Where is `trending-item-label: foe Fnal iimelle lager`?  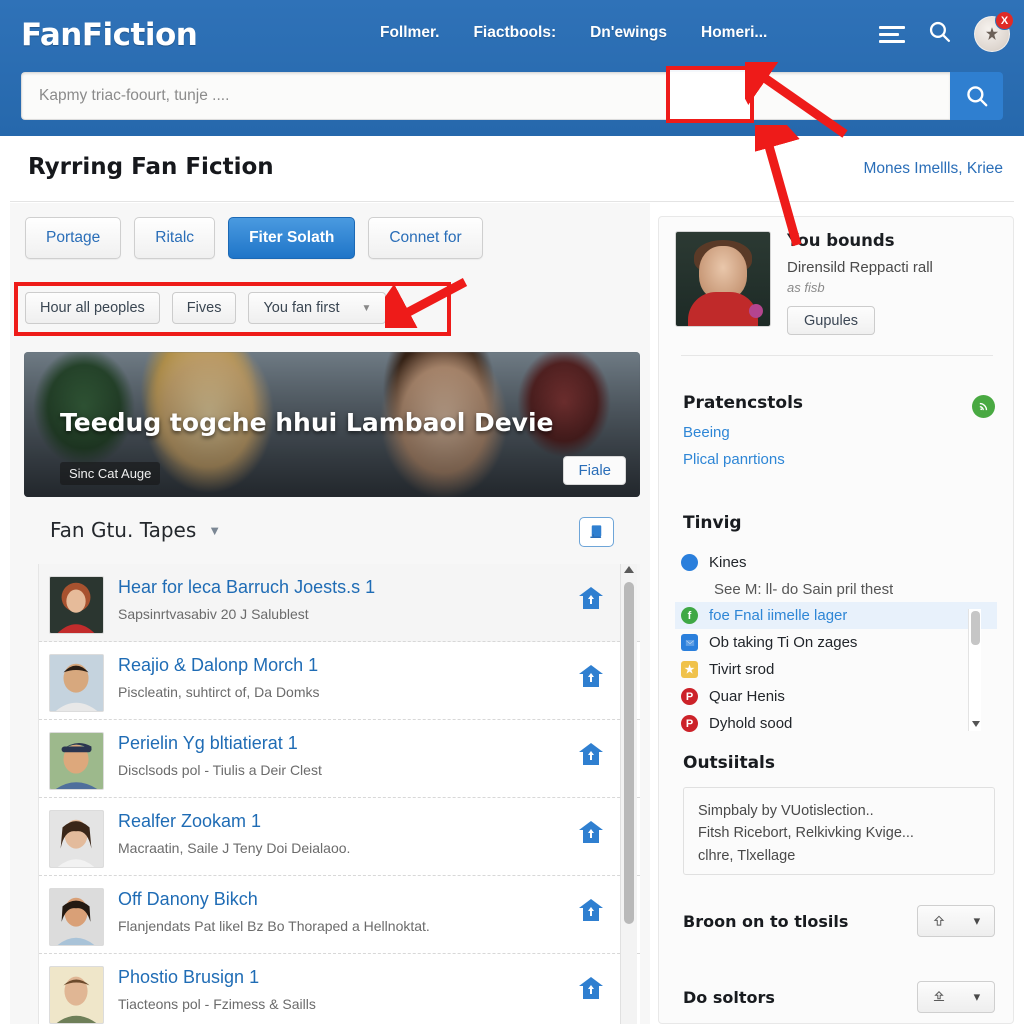 trending-item-label: foe Fnal iimelle lager is located at coordinates (778, 615).